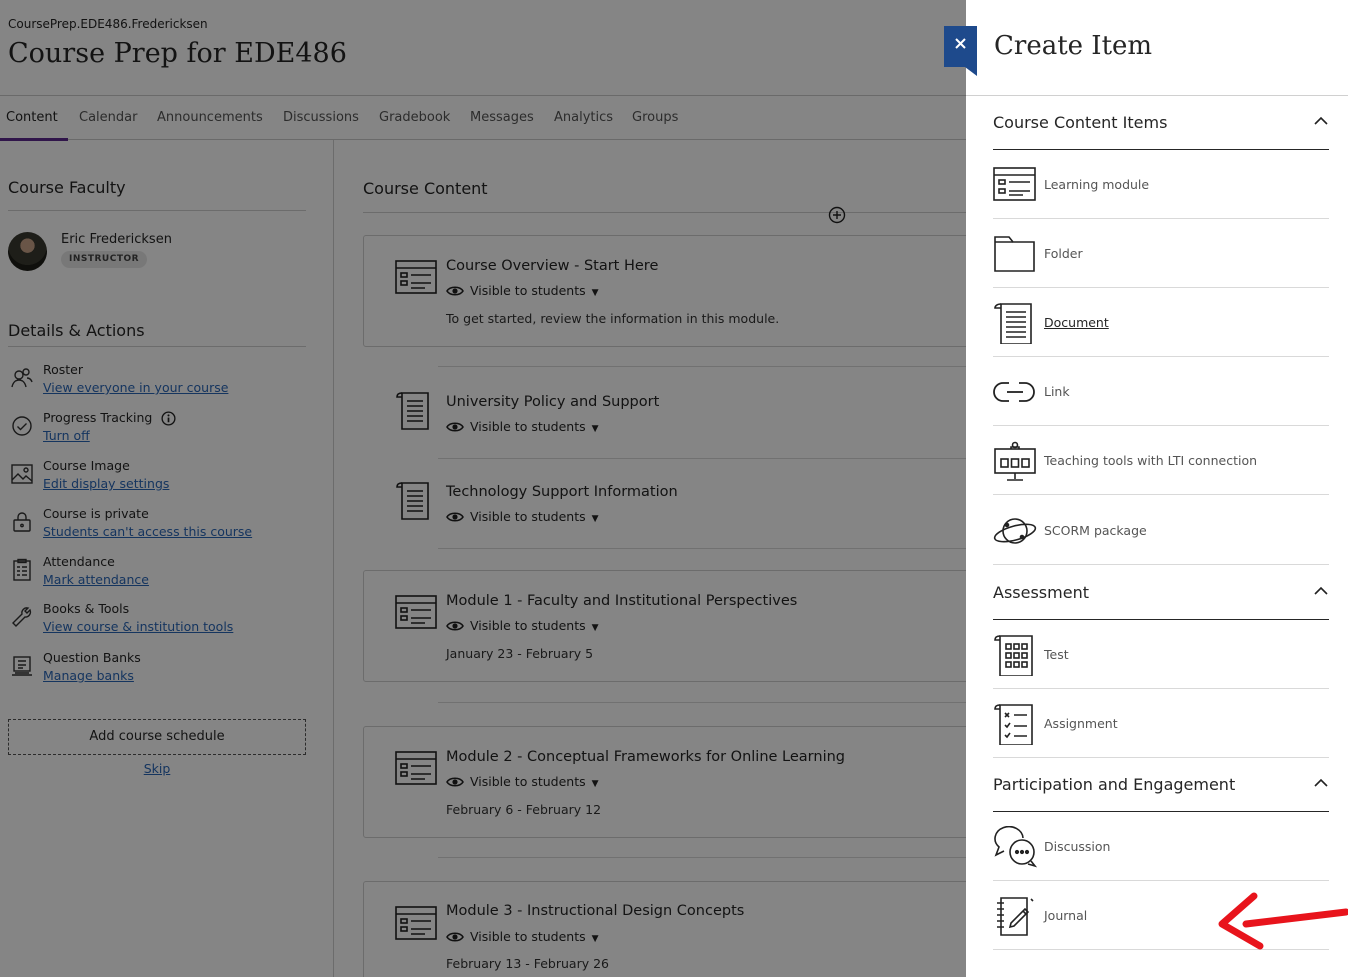 This screenshot has height=977, width=1348. What do you see at coordinates (1015, 847) in the screenshot?
I see `discussion-icon` at bounding box center [1015, 847].